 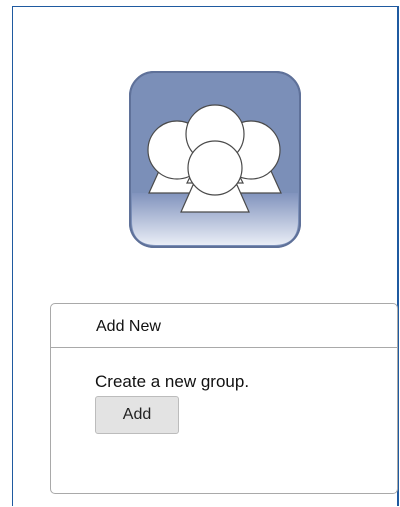 What do you see at coordinates (172, 381) in the screenshot?
I see `panel-description: Create a new group.` at bounding box center [172, 381].